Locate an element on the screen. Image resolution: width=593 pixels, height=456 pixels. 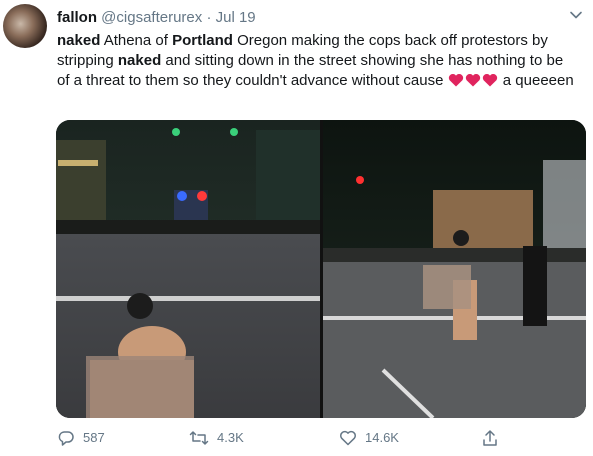
retweet-icon is located at coordinates (199, 438).